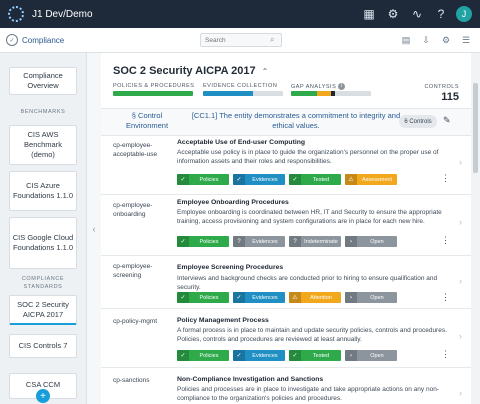 The width and height of the screenshot is (480, 404). What do you see at coordinates (43, 191) in the screenshot?
I see `sidebar-item-cis-azure: CIS Azure Foundations 1.1.0` at bounding box center [43, 191].